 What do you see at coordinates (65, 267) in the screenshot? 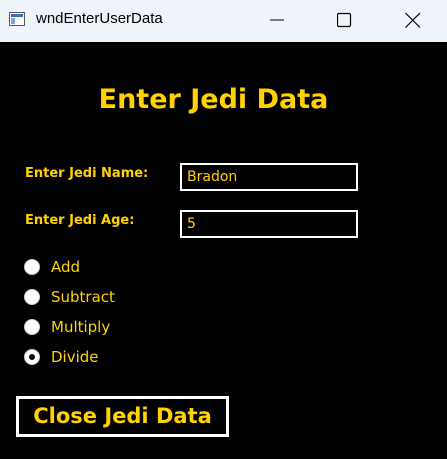
I see `radio-label-add: Add` at bounding box center [65, 267].